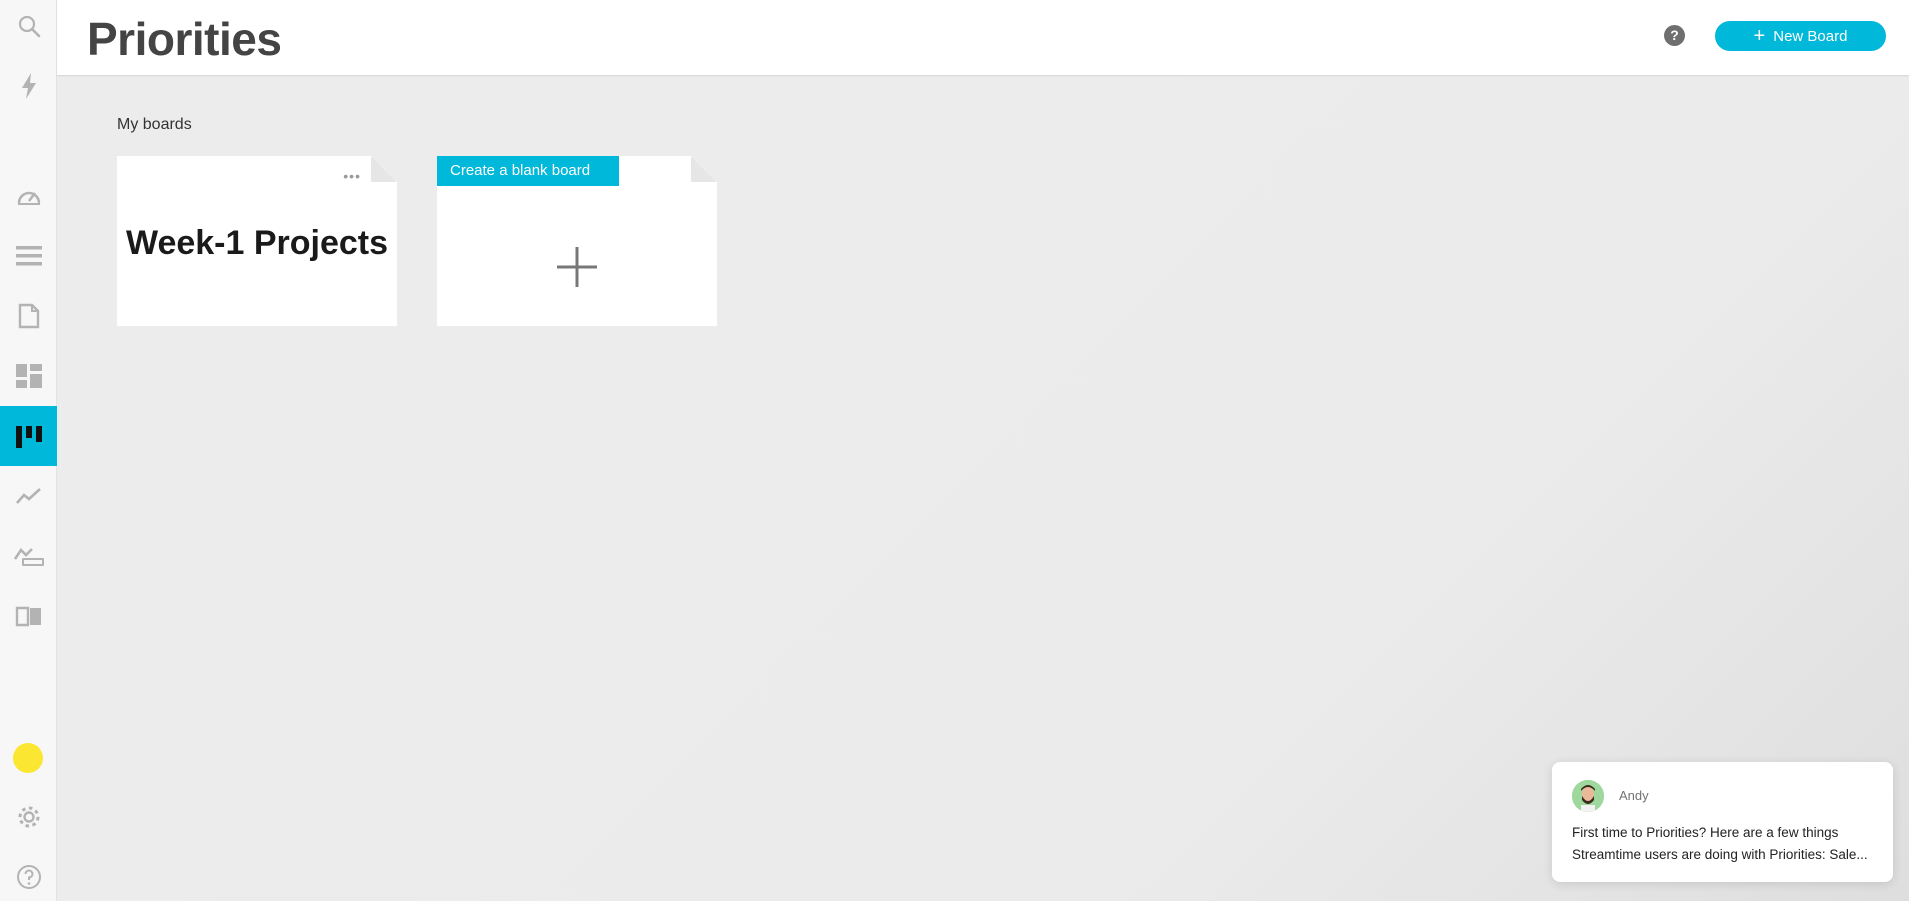 The width and height of the screenshot is (1909, 901). I want to click on board-title: Week-1 Projects, so click(257, 243).